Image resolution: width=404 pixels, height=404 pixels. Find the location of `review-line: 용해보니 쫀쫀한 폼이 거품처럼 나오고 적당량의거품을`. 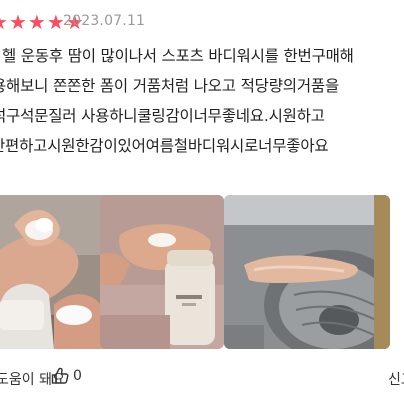

review-line: 용해보니 쫀쫀한 폼이 거품처럼 나오고 적당량의거품을 is located at coordinates (170, 86).